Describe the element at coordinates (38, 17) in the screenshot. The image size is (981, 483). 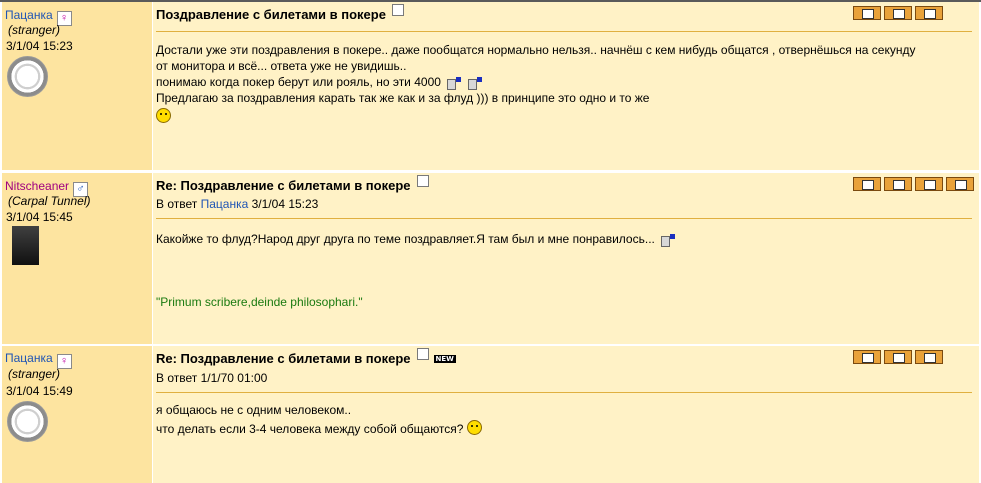
I see `post-1-username: Пацанка ♀` at that location.